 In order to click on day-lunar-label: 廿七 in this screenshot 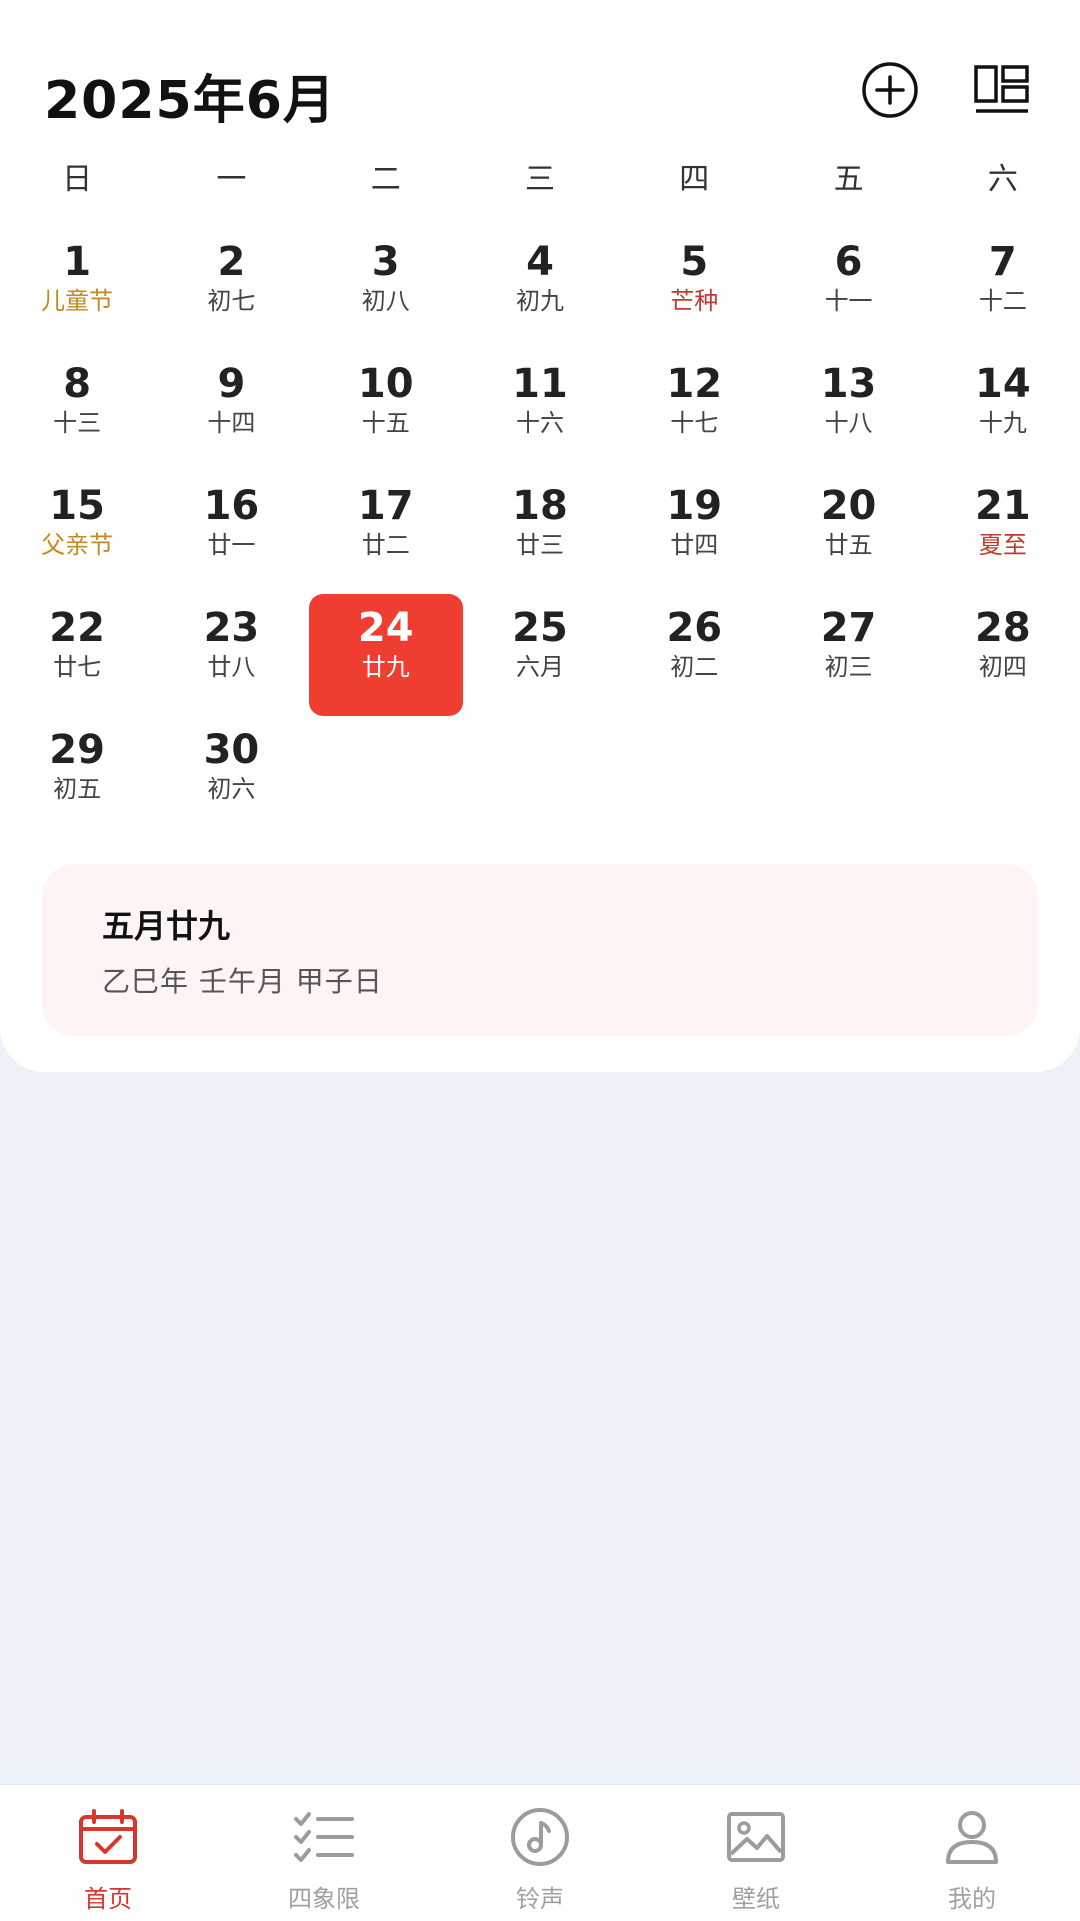, I will do `click(77, 667)`.